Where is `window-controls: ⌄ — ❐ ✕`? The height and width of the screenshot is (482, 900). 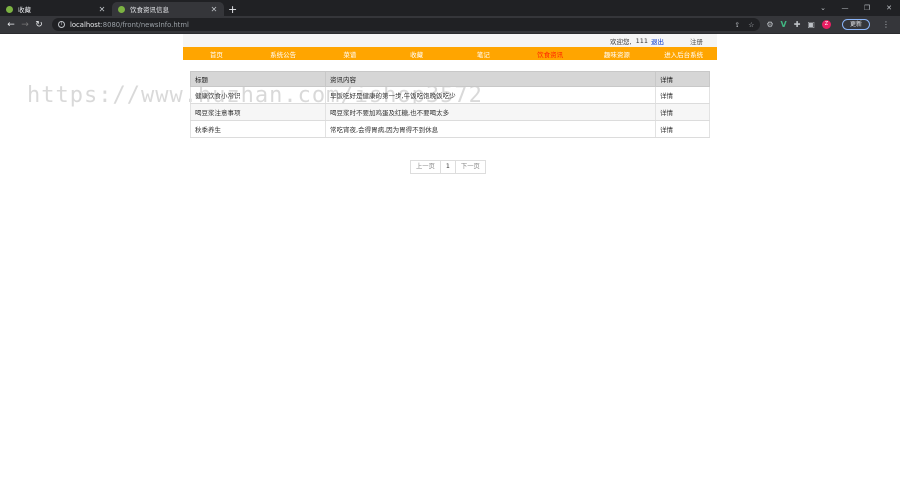 window-controls: ⌄ — ❐ ✕ is located at coordinates (856, 8).